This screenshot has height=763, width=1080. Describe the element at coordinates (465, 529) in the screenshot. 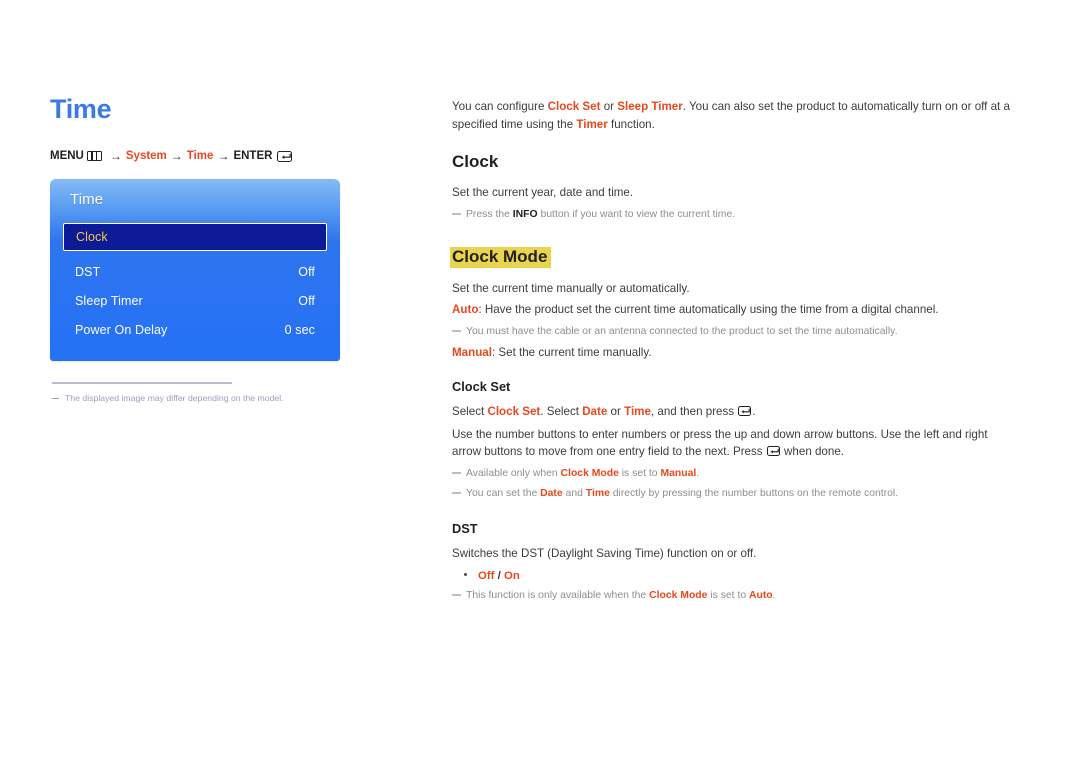

I see `section-heading-dst: DST` at that location.